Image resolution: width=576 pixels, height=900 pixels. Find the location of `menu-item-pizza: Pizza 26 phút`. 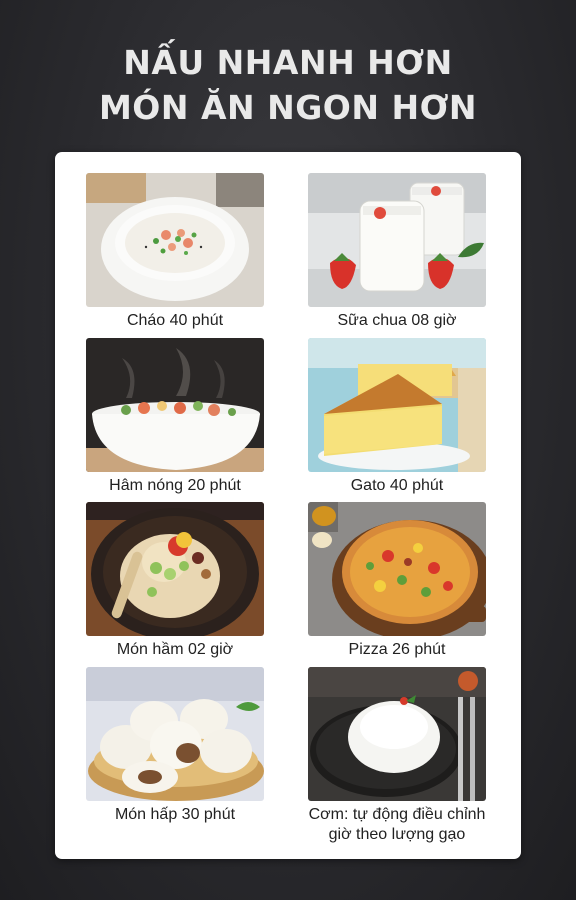

menu-item-pizza: Pizza 26 phút is located at coordinates (397, 581).